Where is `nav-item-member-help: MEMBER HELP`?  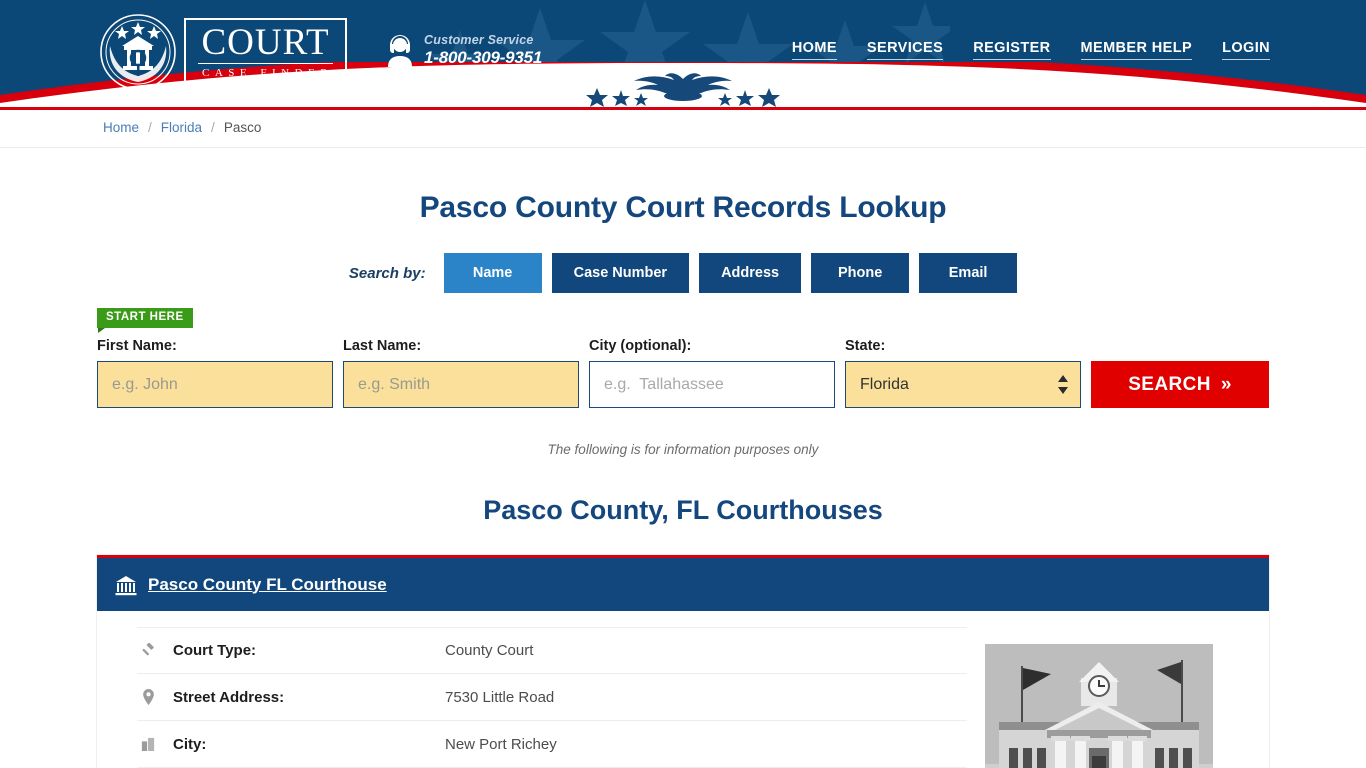
nav-item-member-help: MEMBER HELP is located at coordinates (1136, 50).